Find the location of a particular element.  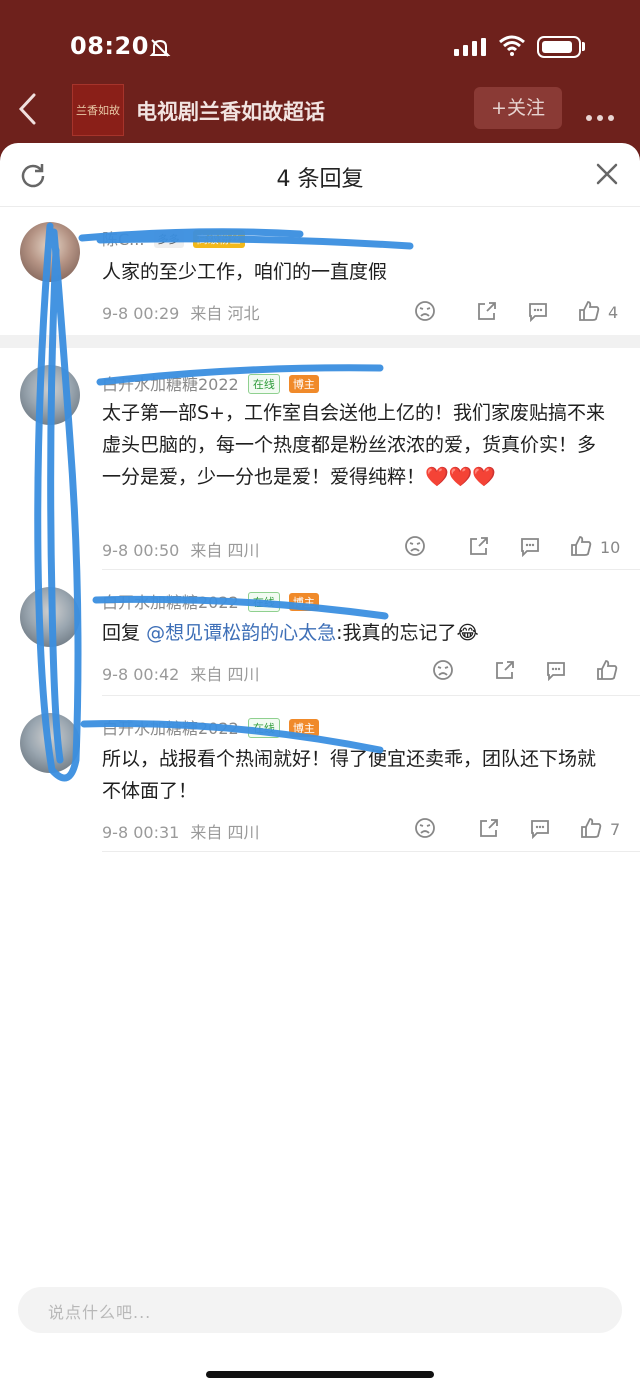

back-arrow-icon is located at coordinates (28, 109).